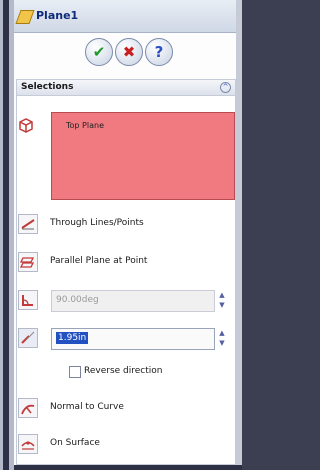 The width and height of the screenshot is (320, 470). I want to click on distance-value: 1.95in, so click(72, 338).